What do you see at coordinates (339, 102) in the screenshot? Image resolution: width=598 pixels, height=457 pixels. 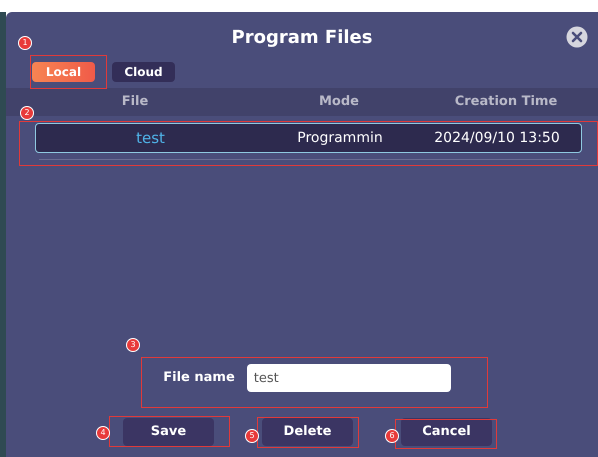 I see `column-header: Mode` at bounding box center [339, 102].